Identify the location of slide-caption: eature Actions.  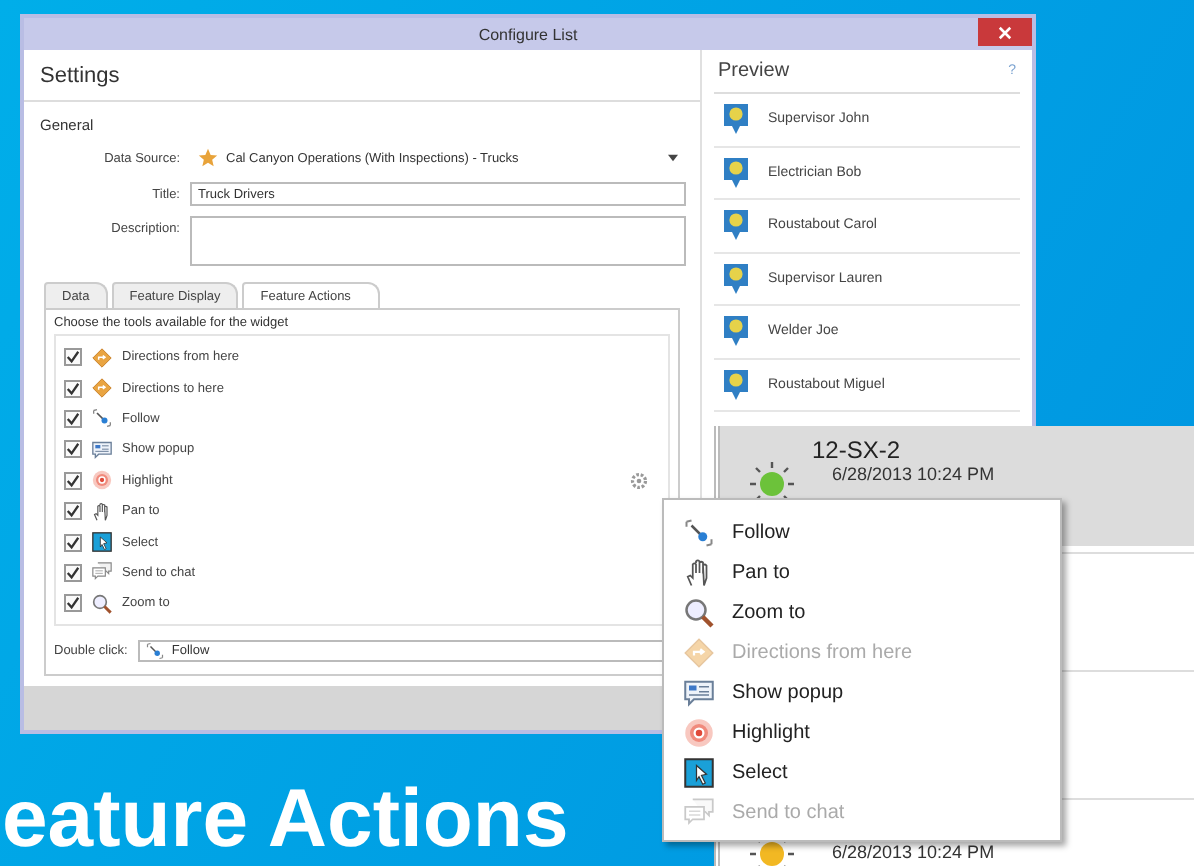
(285, 819).